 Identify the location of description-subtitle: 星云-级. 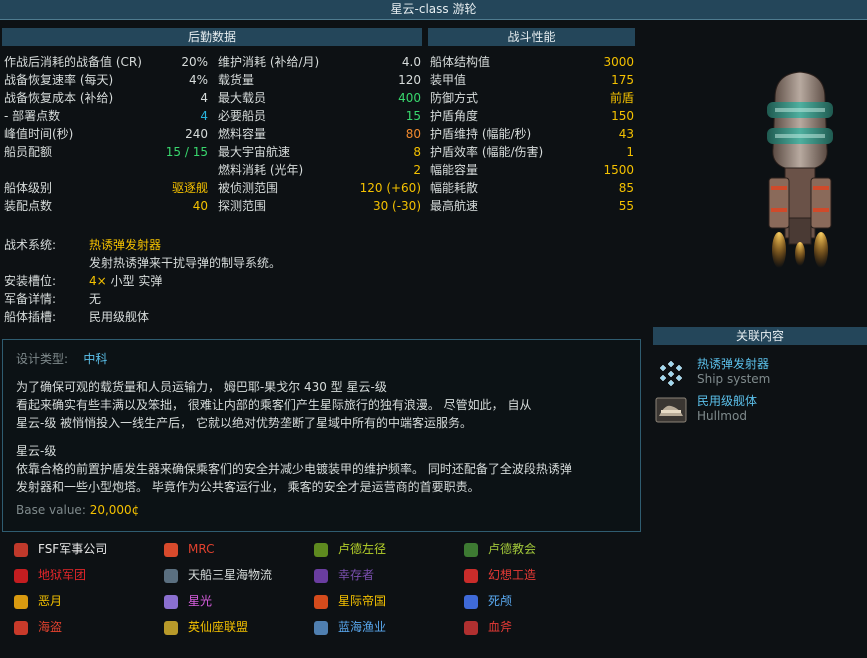
(36, 451).